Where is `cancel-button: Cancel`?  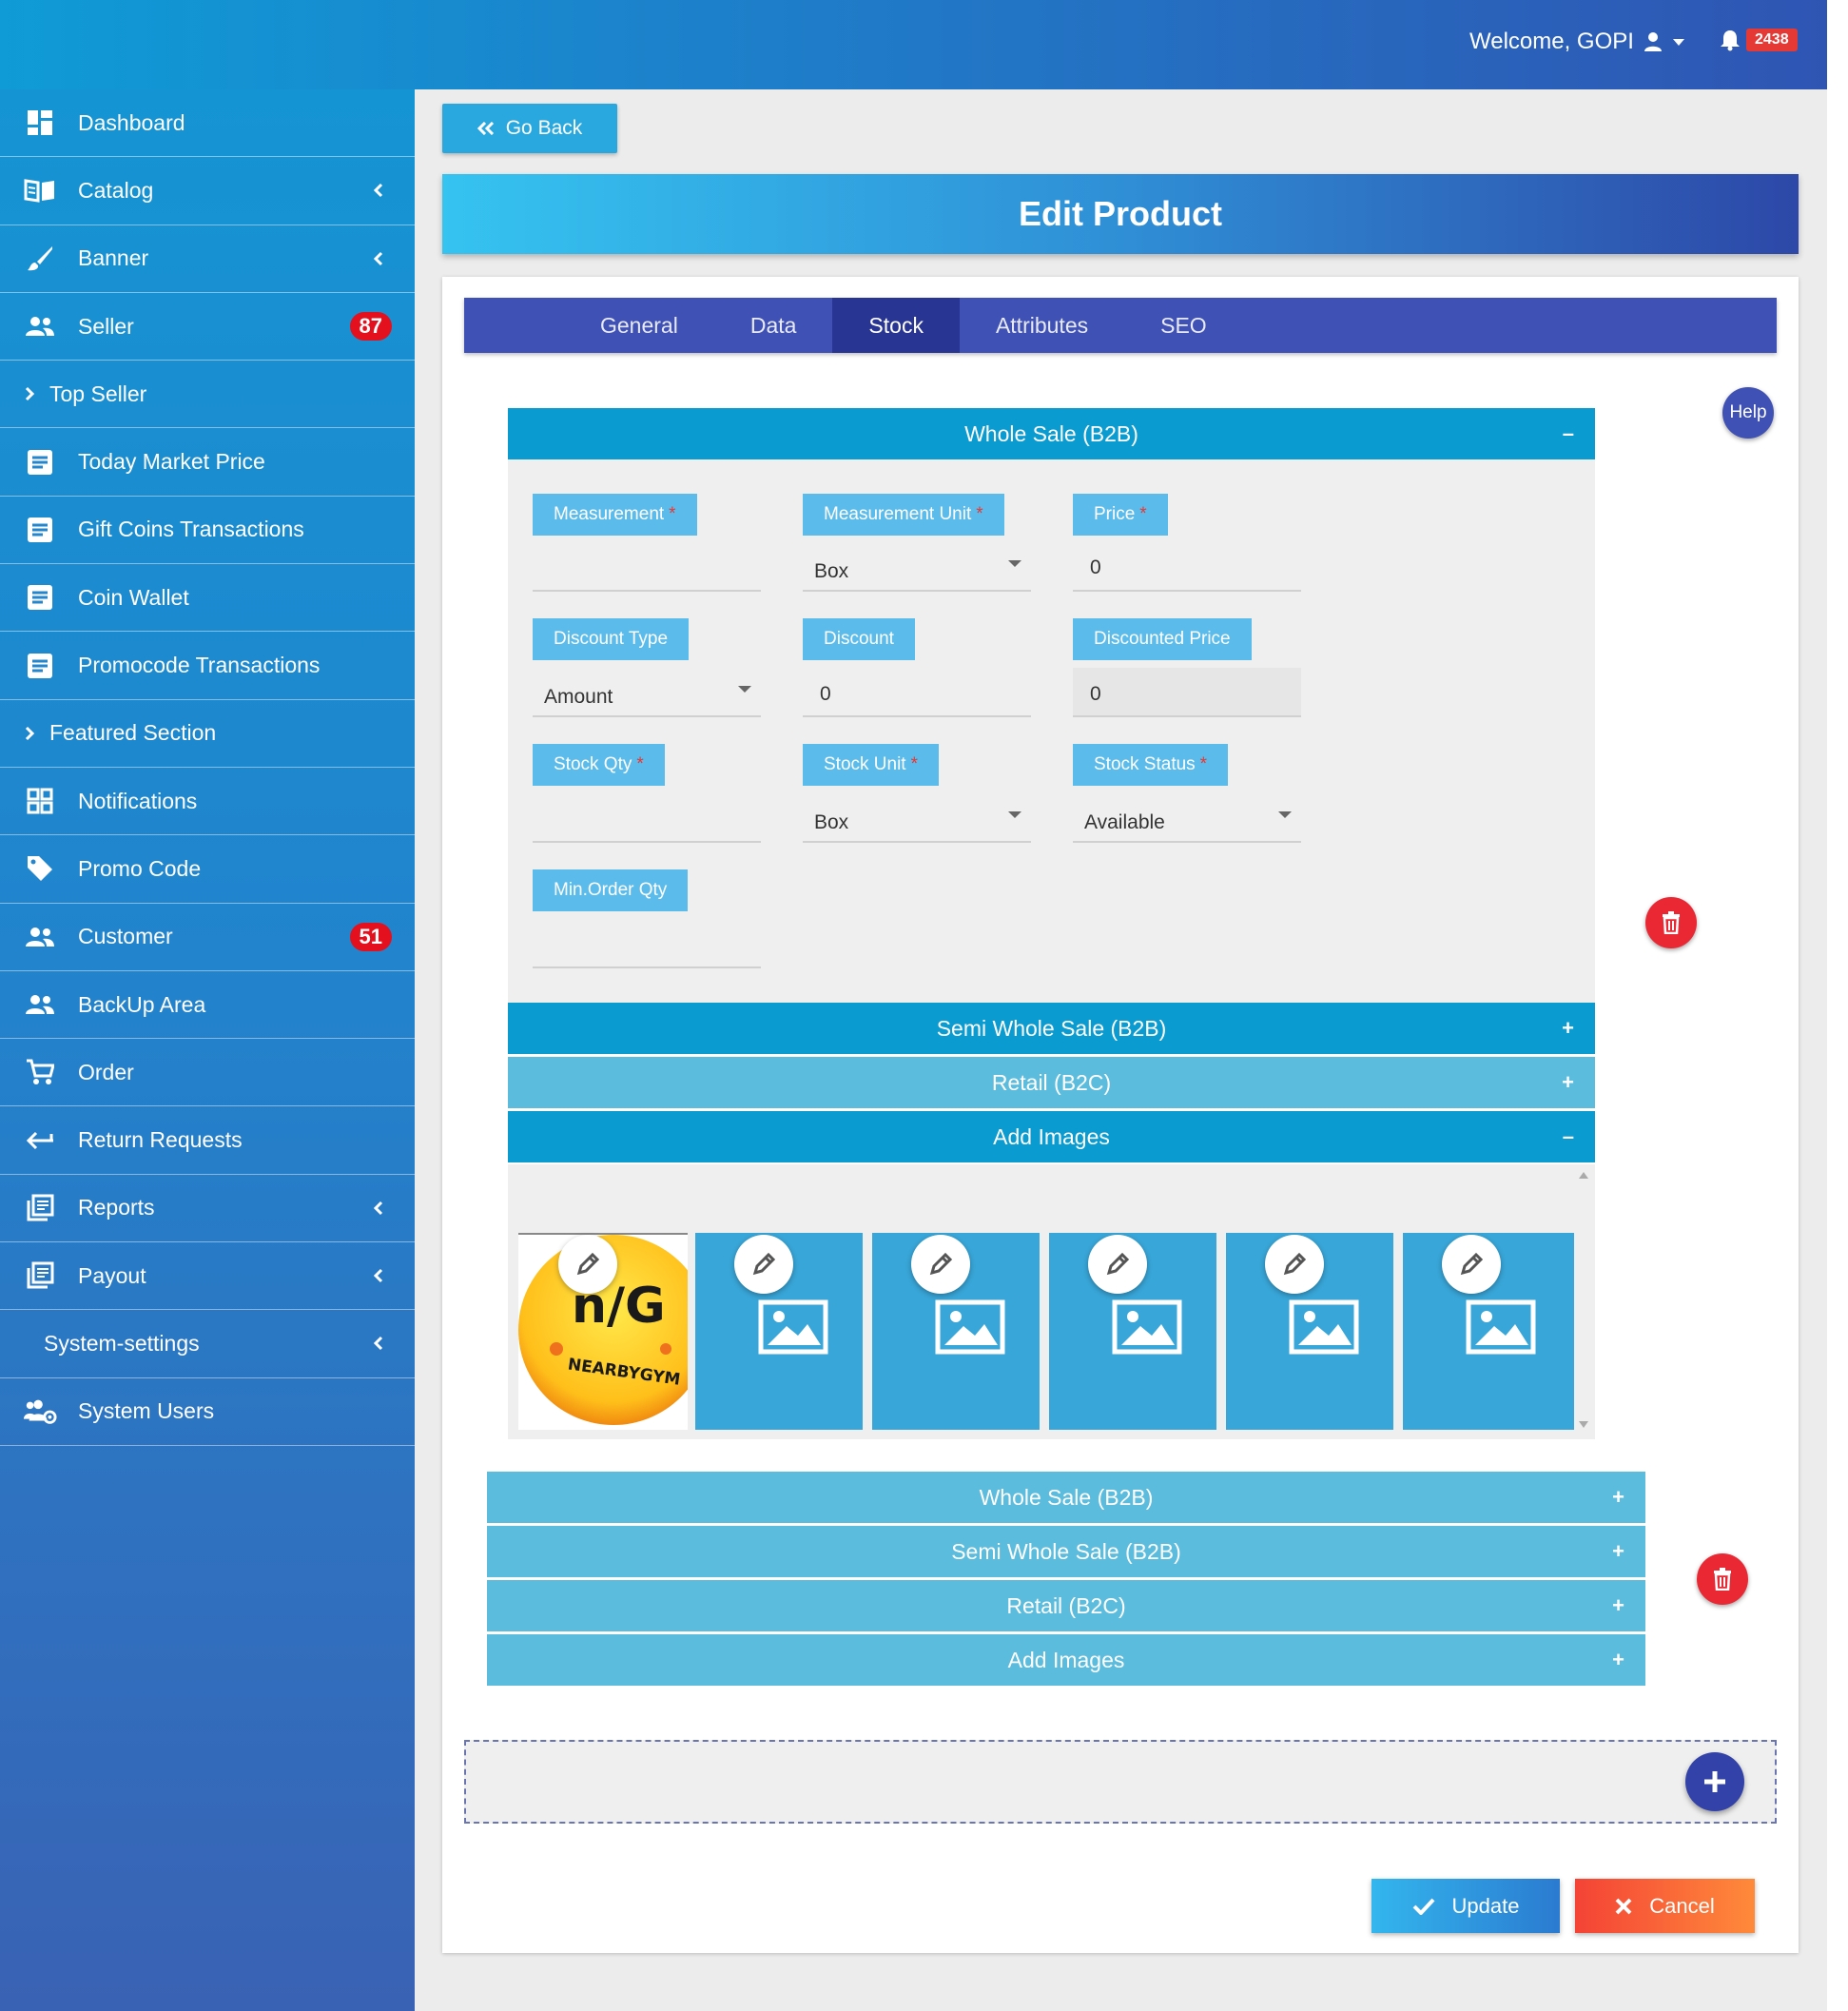
cancel-button: Cancel is located at coordinates (1665, 1906).